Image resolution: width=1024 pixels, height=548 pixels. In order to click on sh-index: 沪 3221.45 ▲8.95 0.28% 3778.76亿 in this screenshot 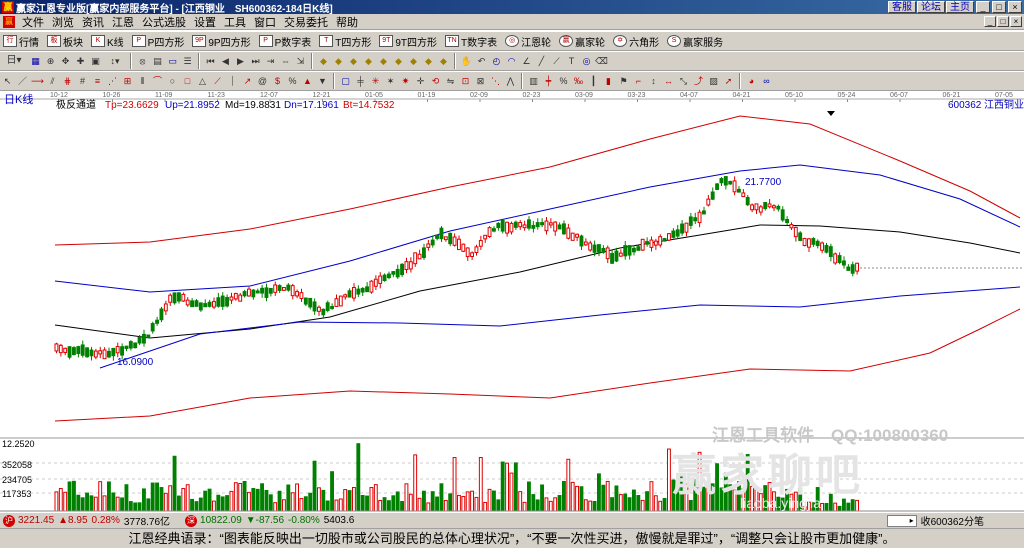, I will do `click(87, 520)`.